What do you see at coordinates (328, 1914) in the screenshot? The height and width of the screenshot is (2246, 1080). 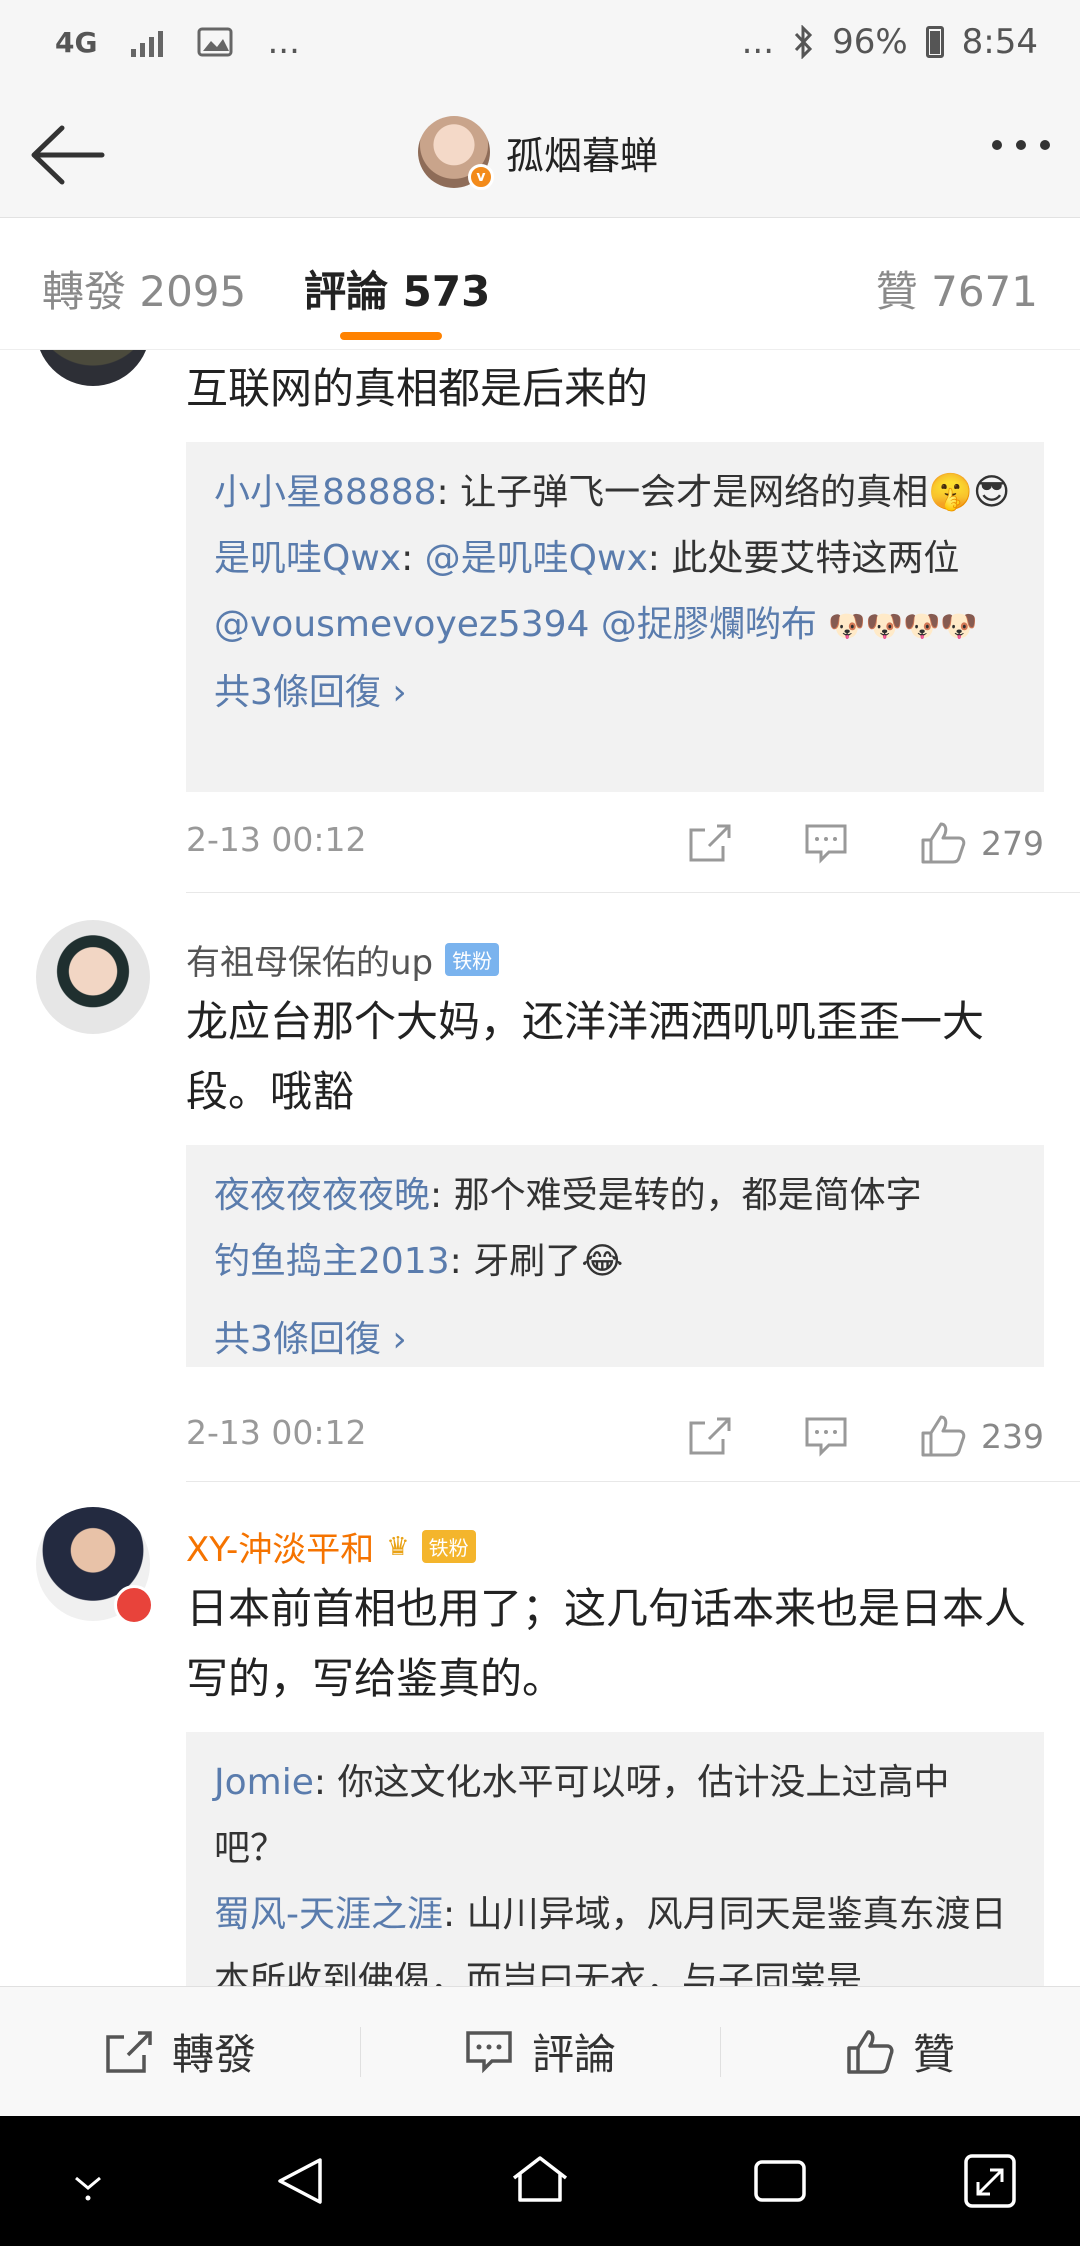 I see `reply-user: 蜀风-天涯之涯` at bounding box center [328, 1914].